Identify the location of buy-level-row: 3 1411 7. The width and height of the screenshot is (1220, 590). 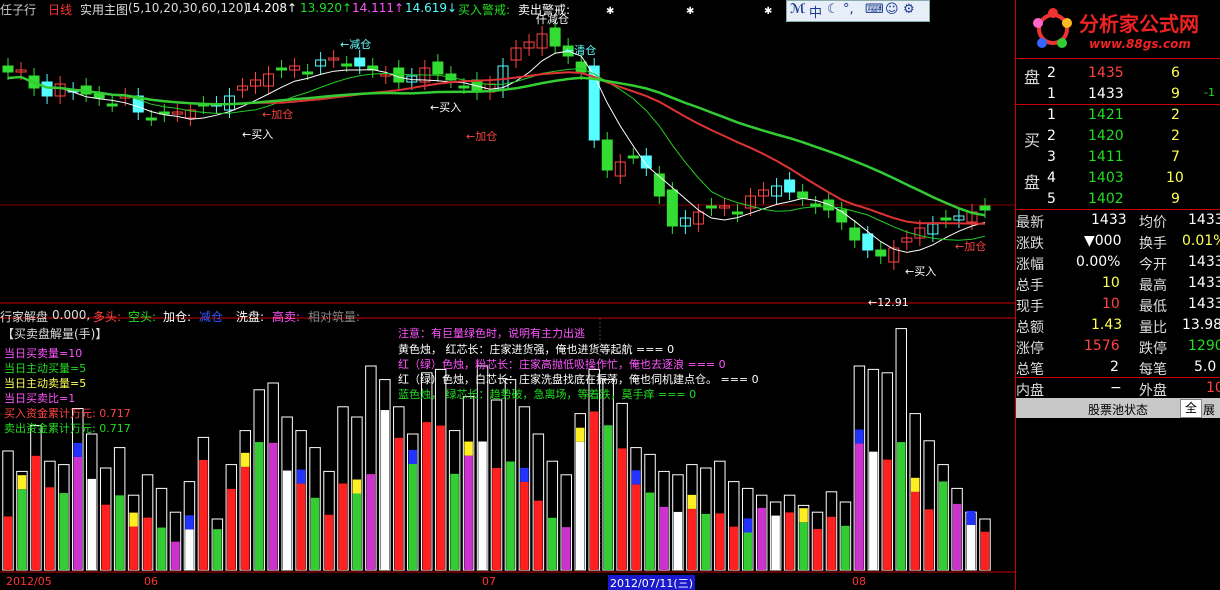
(1118, 157).